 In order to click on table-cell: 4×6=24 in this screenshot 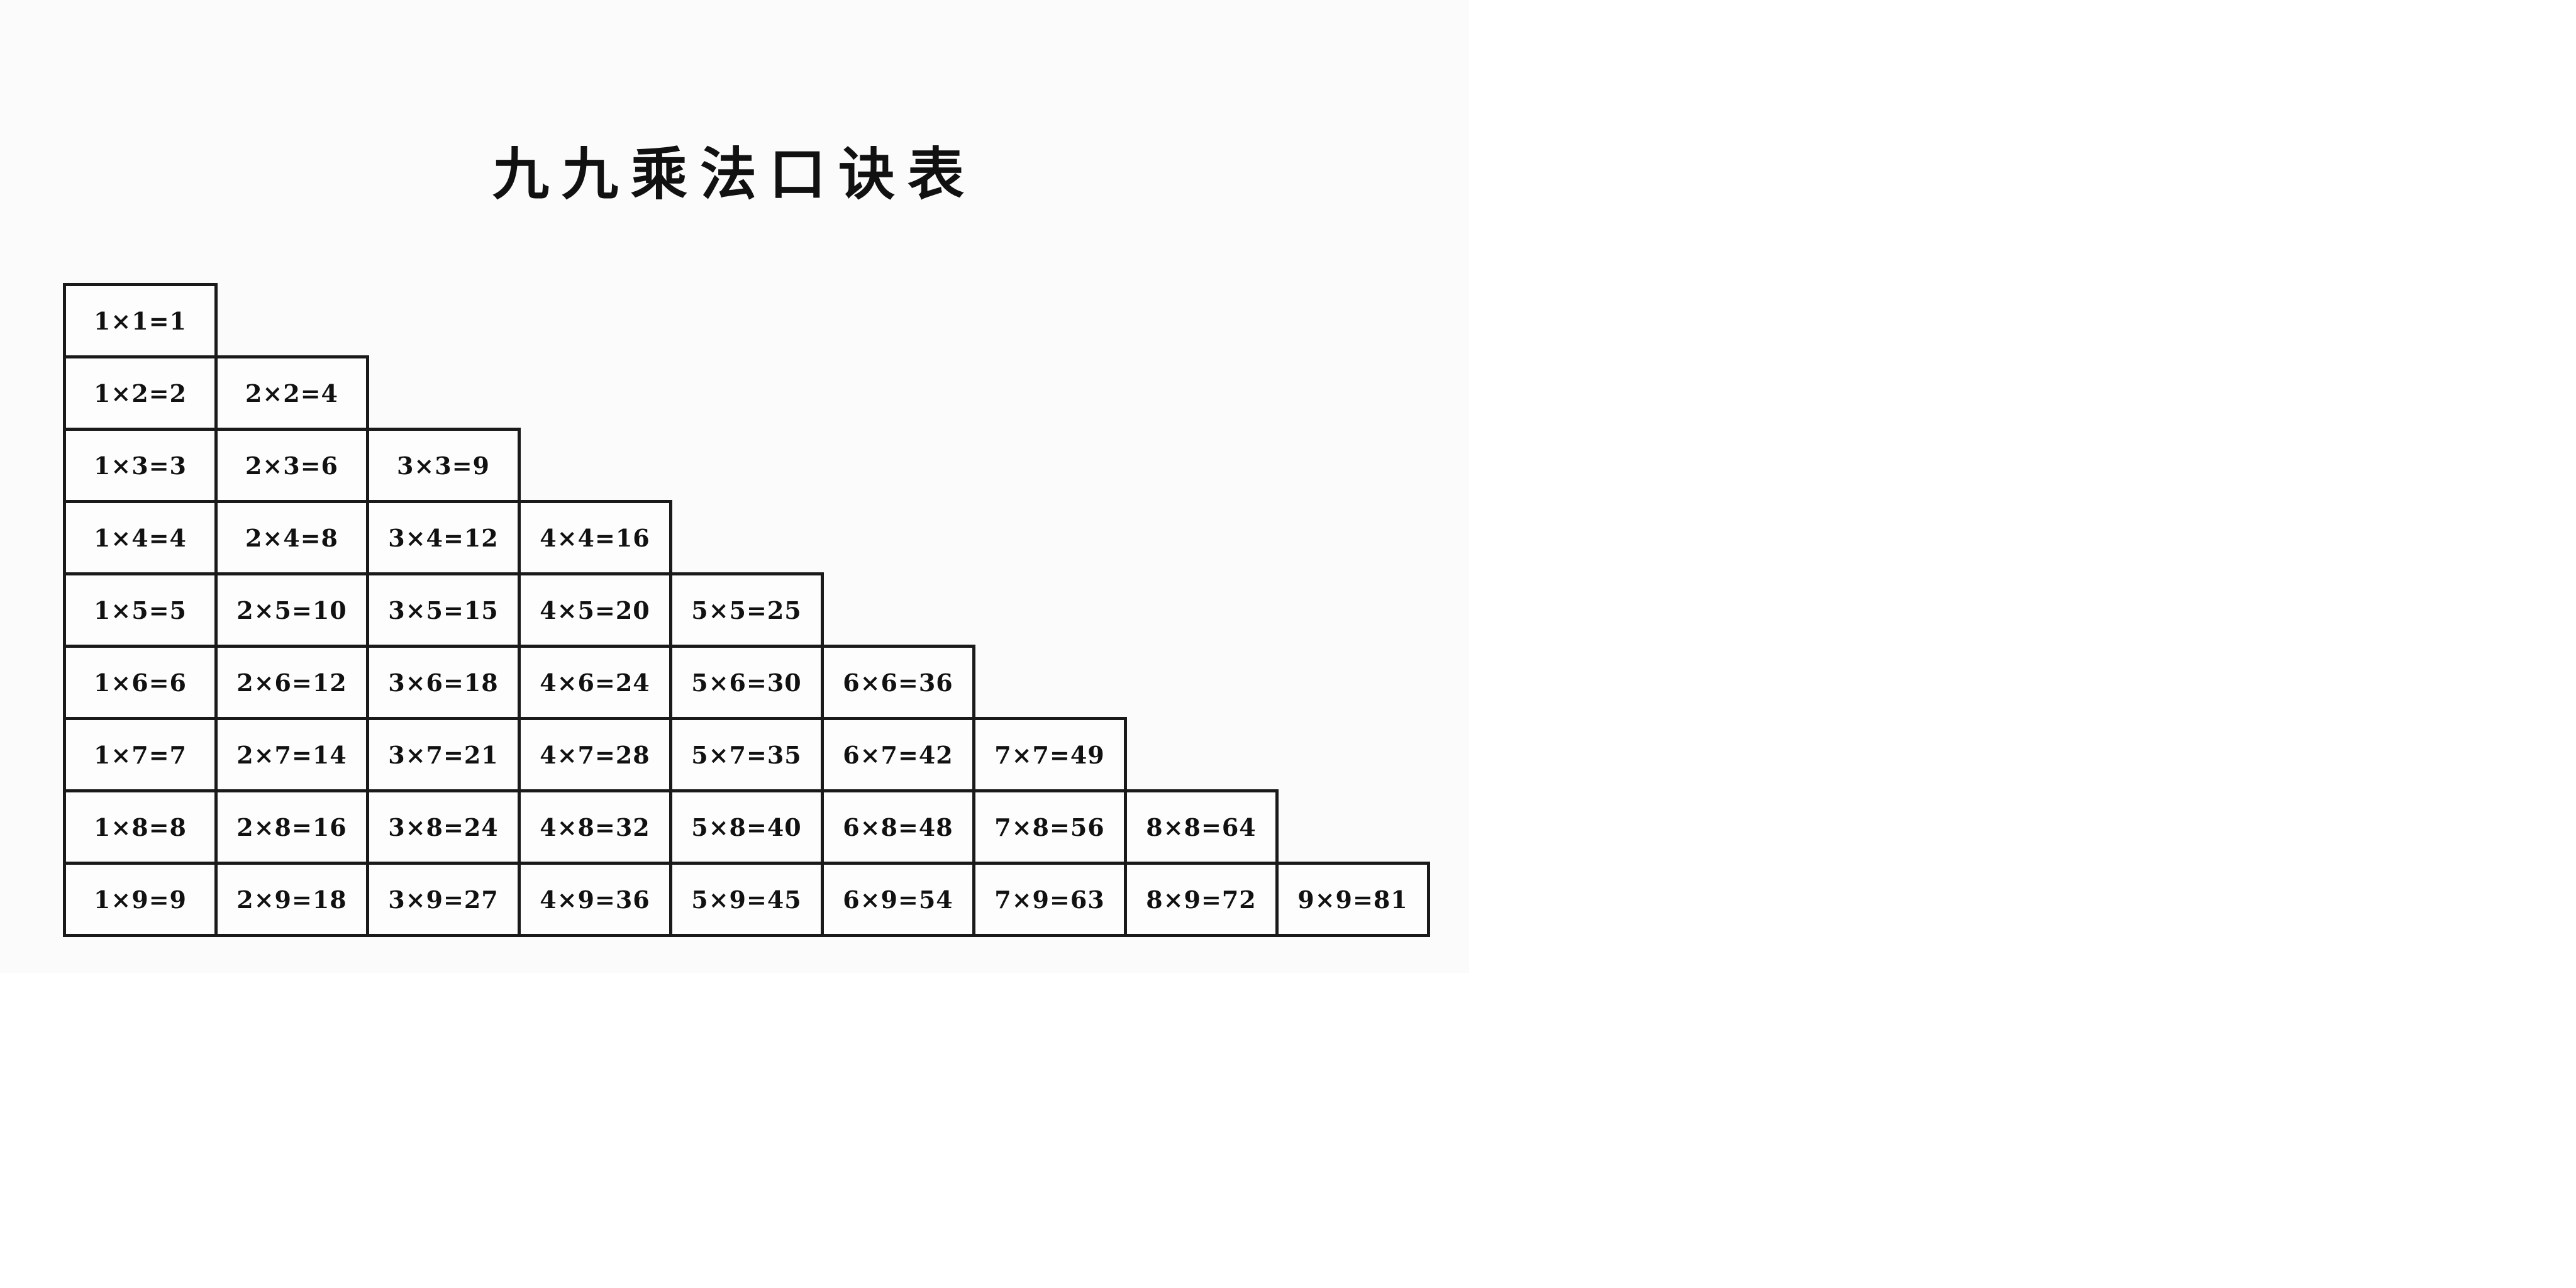, I will do `click(595, 682)`.